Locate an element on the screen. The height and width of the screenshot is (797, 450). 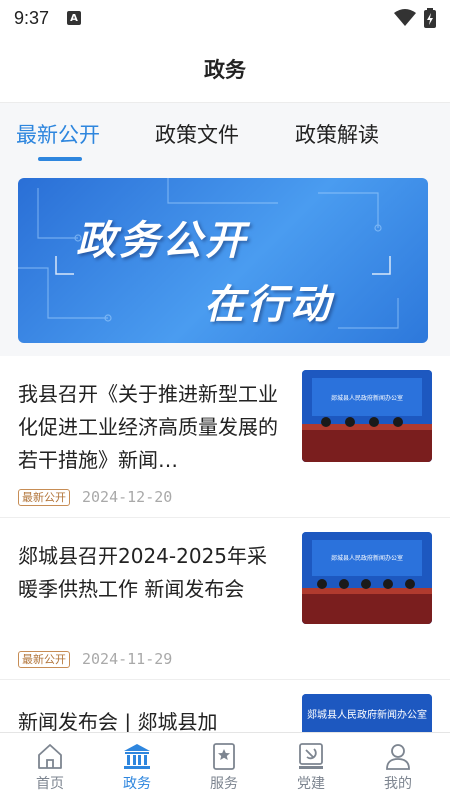
tab-bar: 最新公开 政策文件 政策解读 is located at coordinates (225, 134).